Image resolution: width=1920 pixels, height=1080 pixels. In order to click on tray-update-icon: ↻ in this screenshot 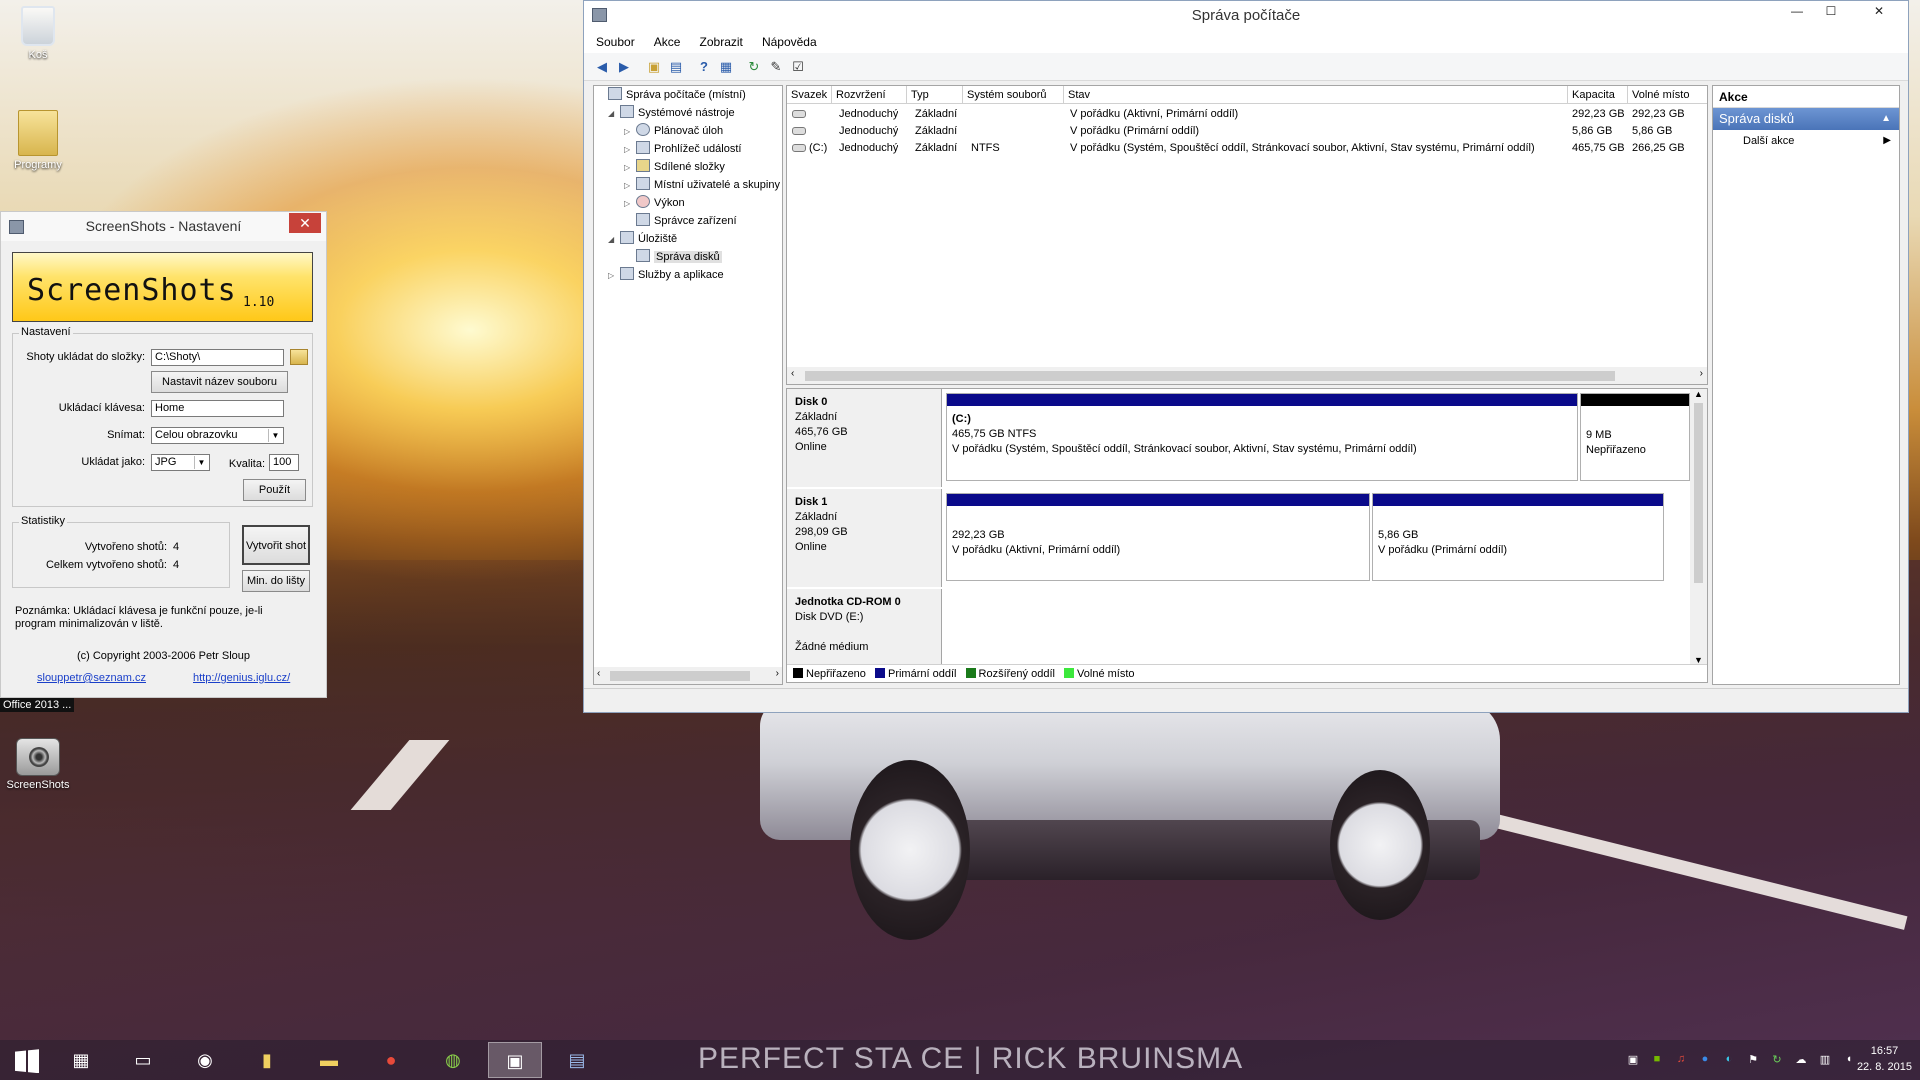, I will do `click(1777, 1060)`.